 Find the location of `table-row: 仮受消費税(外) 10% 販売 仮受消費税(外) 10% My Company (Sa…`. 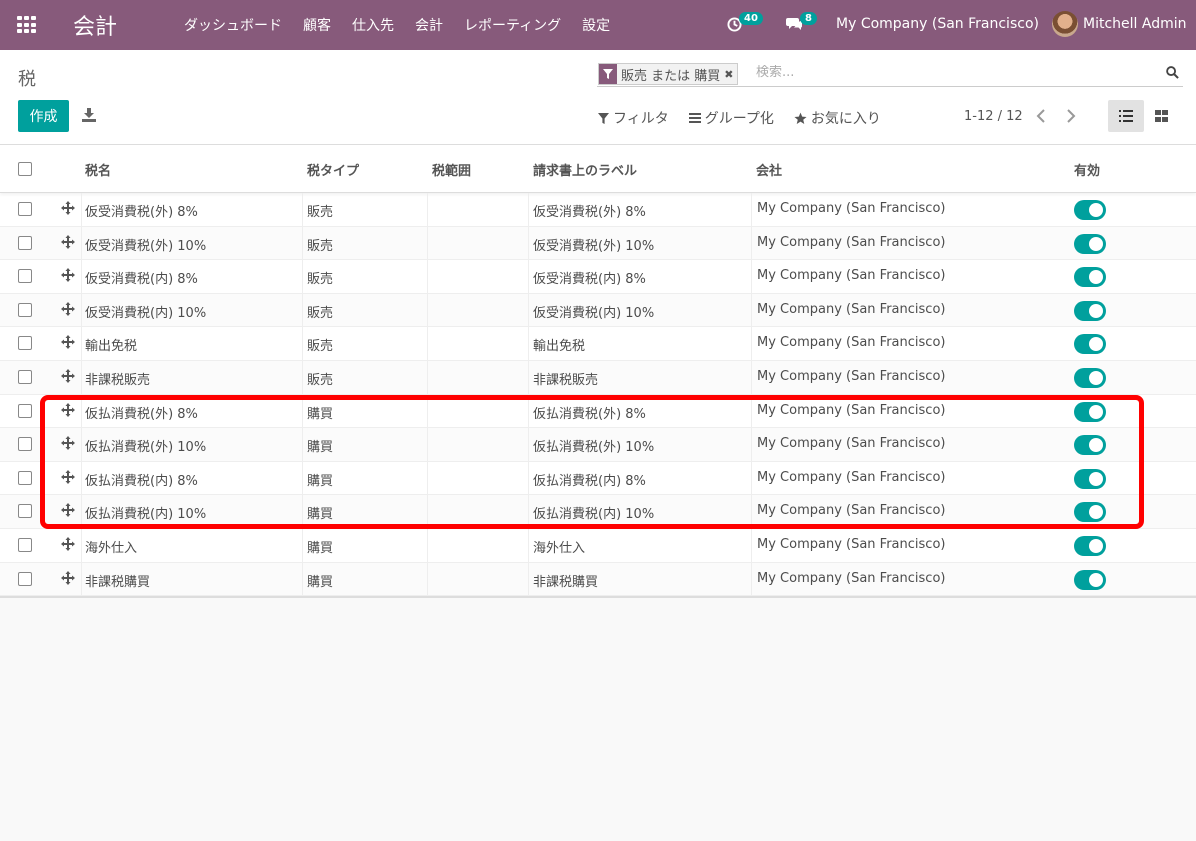

table-row: 仮受消費税(外) 10% 販売 仮受消費税(外) 10% My Company (Sa… is located at coordinates (598, 243).